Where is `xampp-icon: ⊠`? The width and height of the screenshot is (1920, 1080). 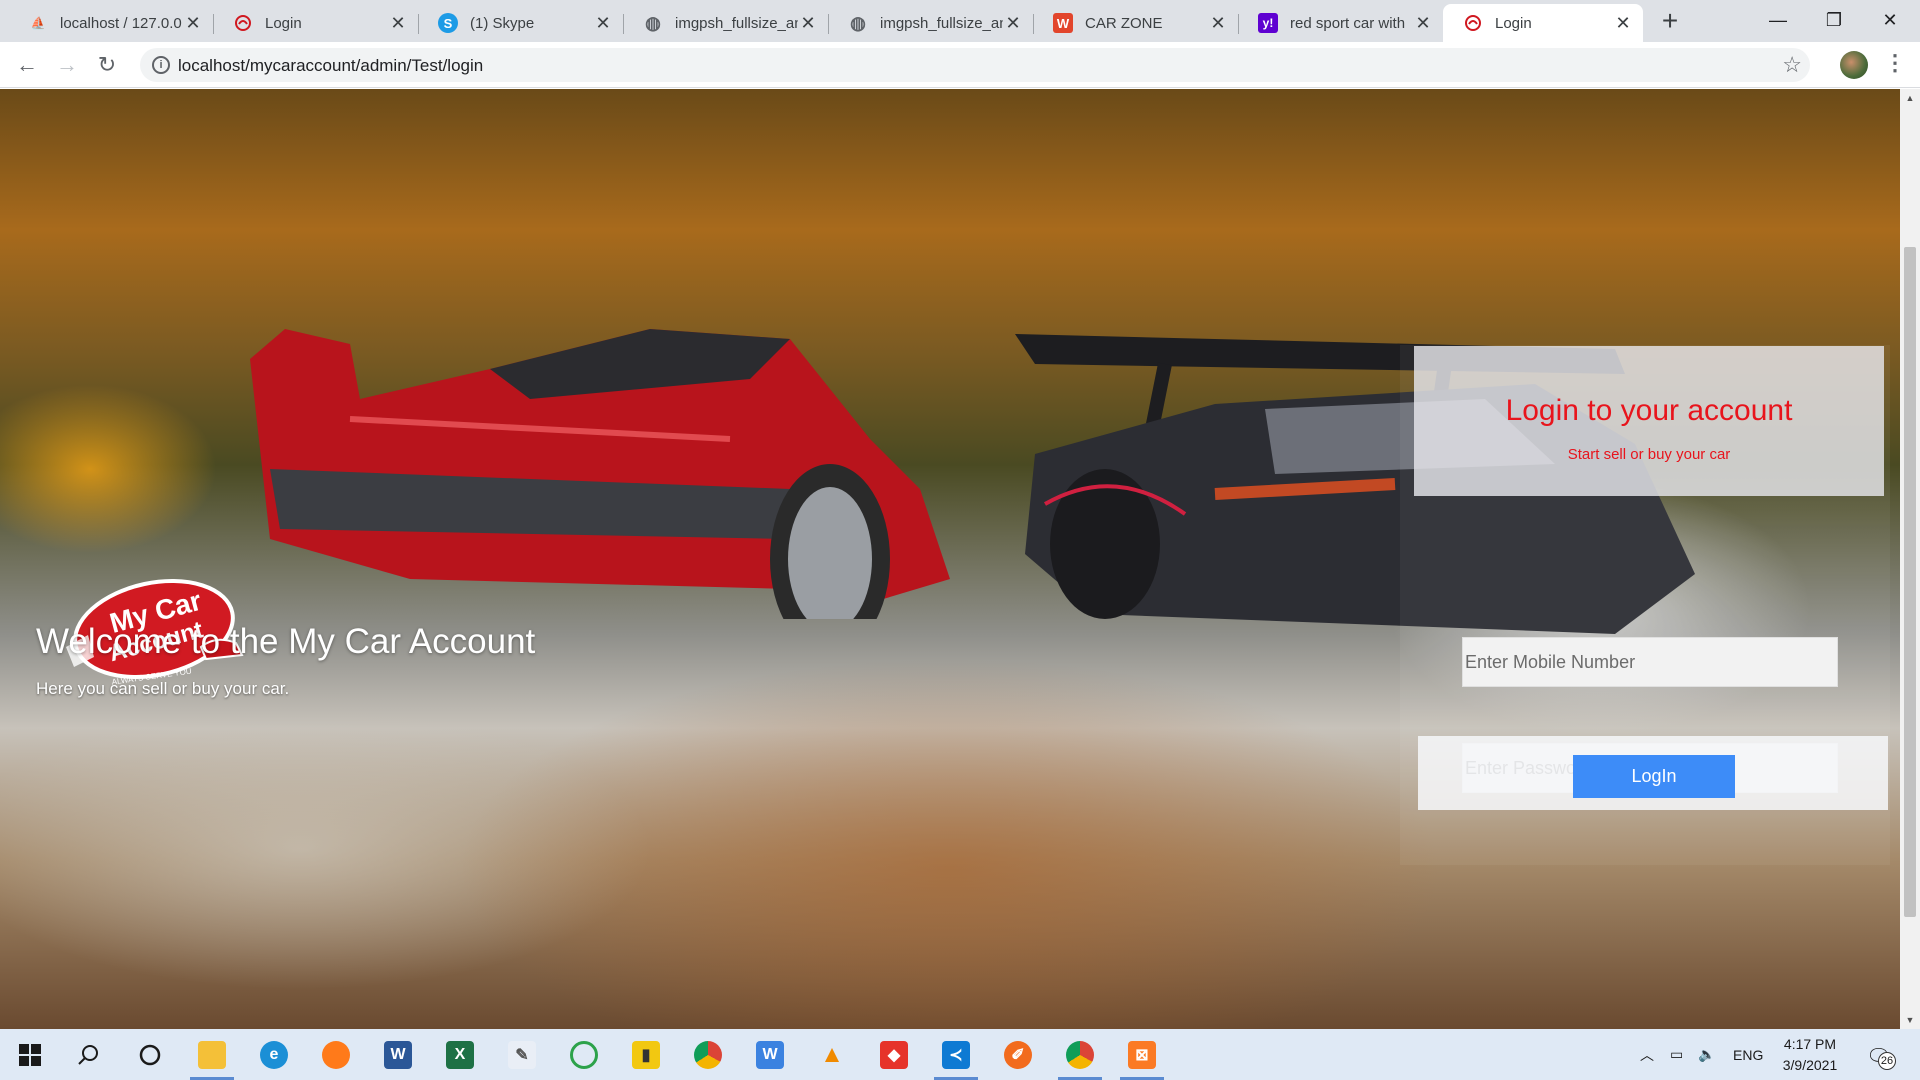
xampp-icon: ⊠ is located at coordinates (1142, 1054).